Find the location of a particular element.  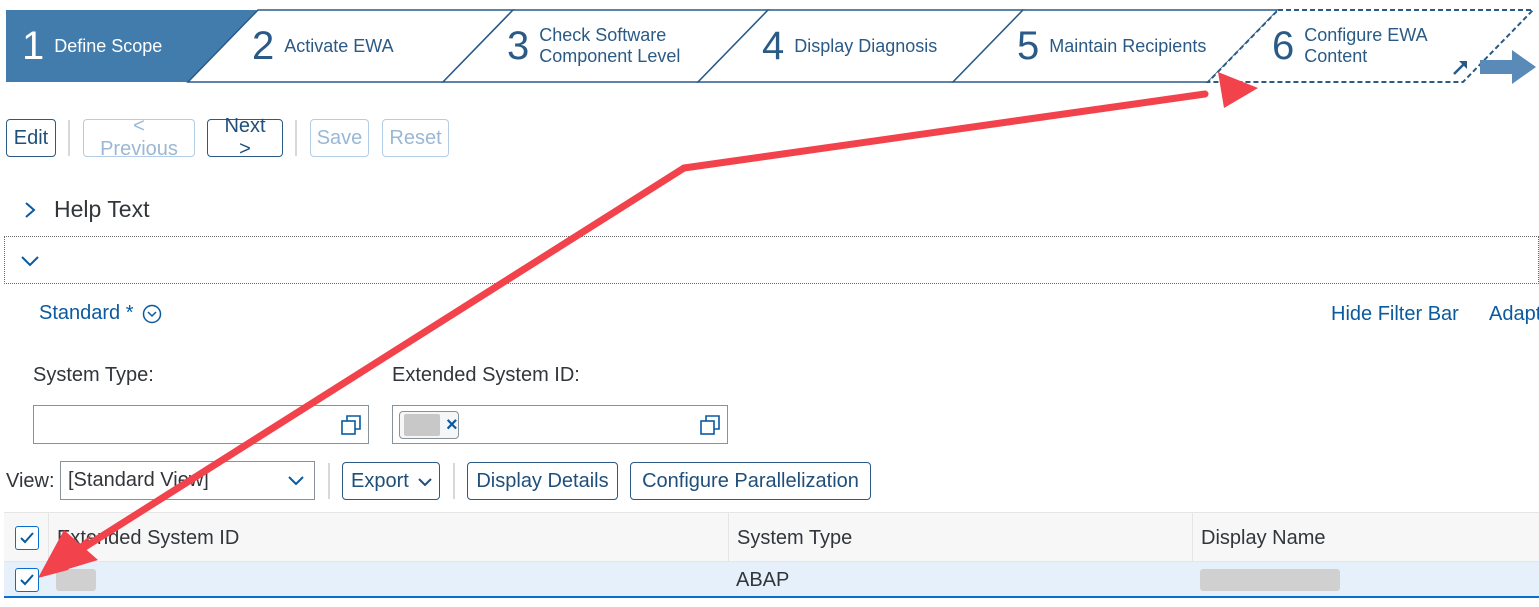

save-button: Save is located at coordinates (339, 138).